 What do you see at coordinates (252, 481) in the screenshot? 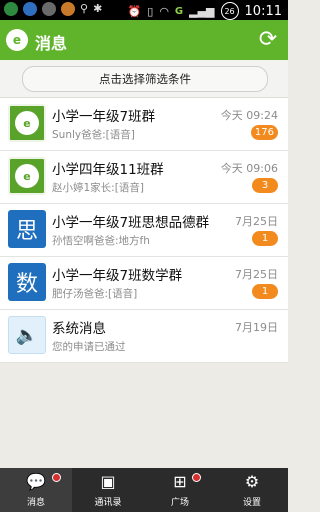
I see `gear-icon: ⚙` at bounding box center [252, 481].